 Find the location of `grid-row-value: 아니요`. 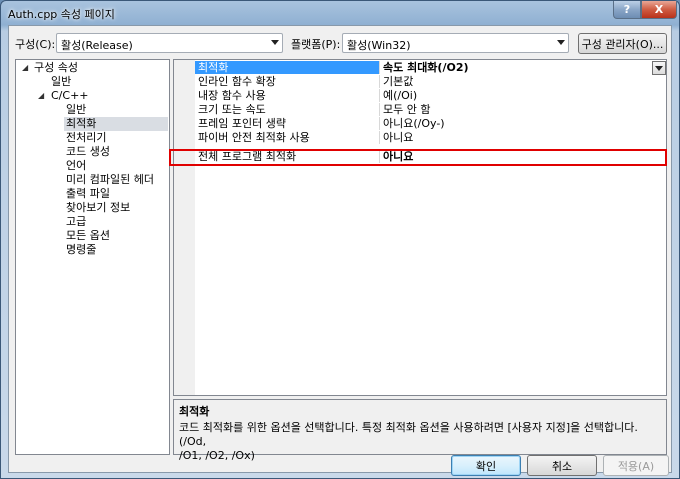

grid-row-value: 아니요 is located at coordinates (515, 137).